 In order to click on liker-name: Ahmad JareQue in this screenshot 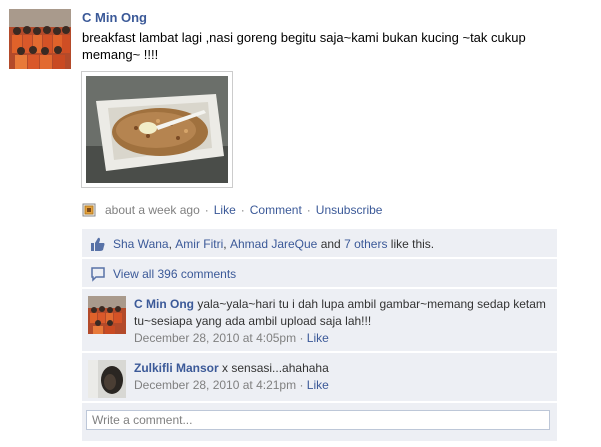, I will do `click(273, 244)`.